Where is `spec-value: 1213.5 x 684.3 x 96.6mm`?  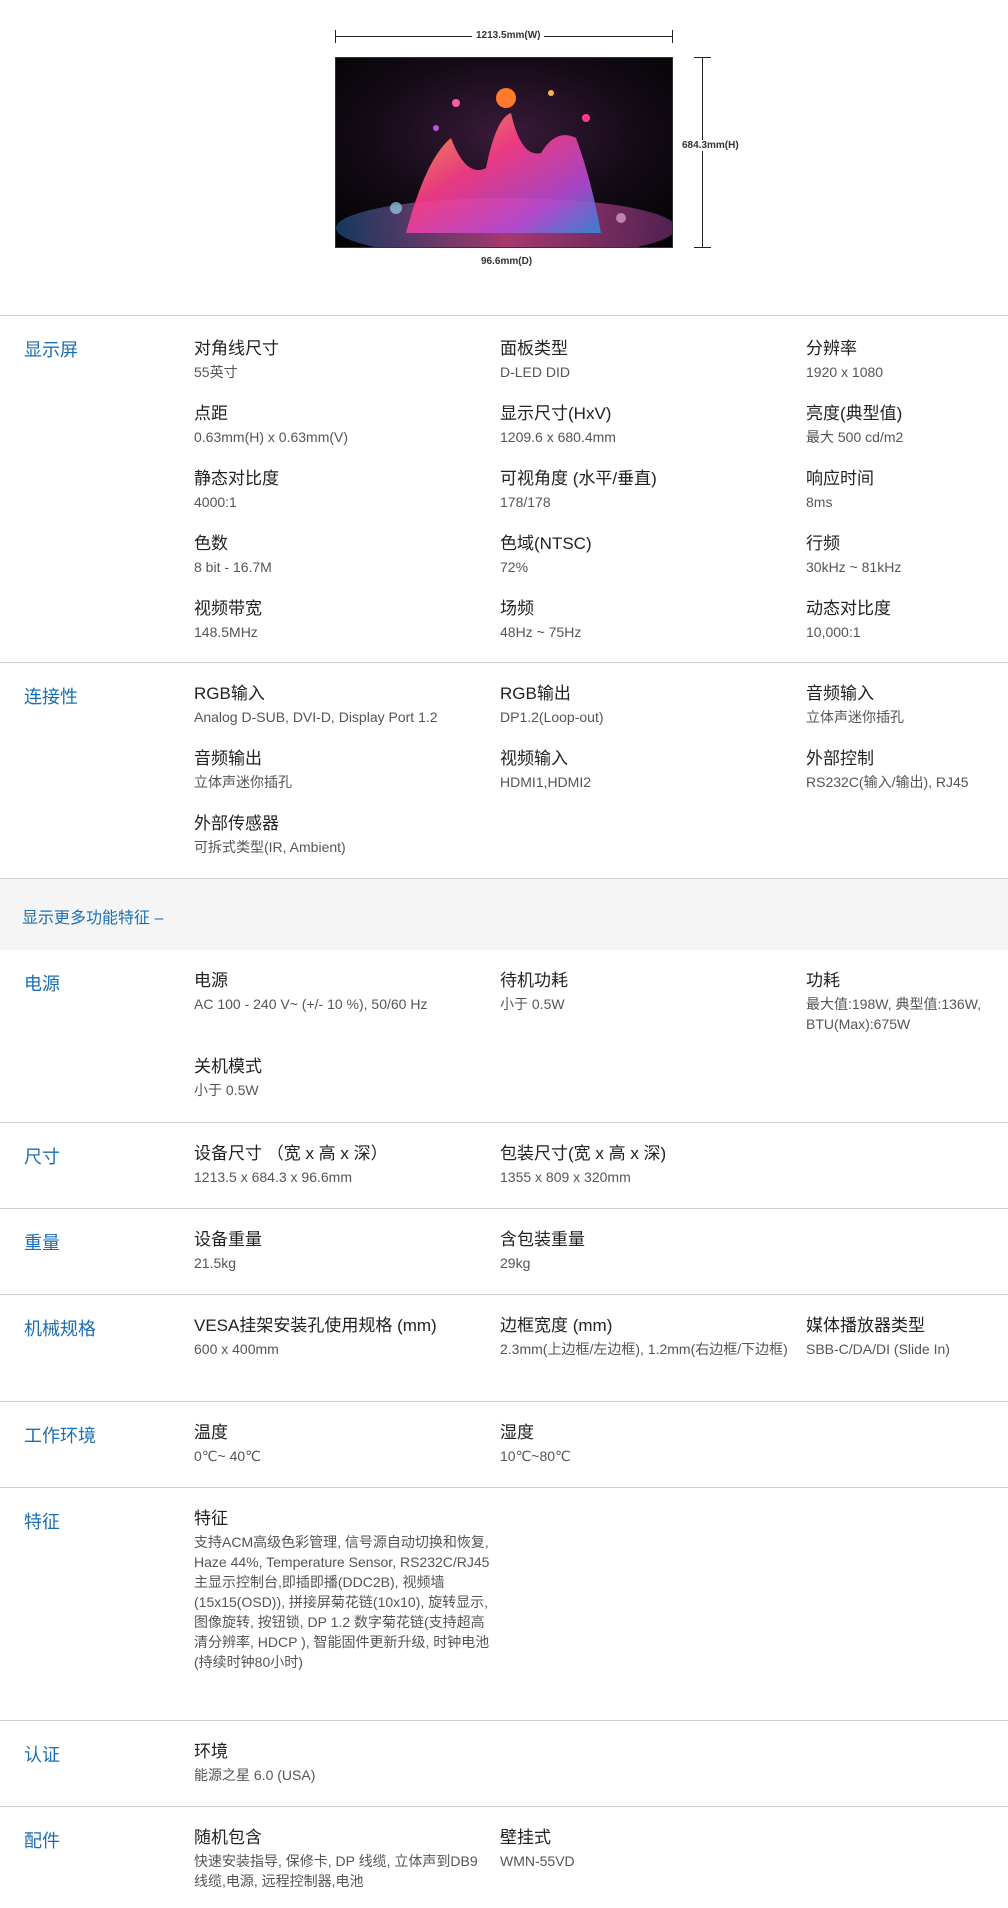
spec-value: 1213.5 x 684.3 x 96.6mm is located at coordinates (273, 1177).